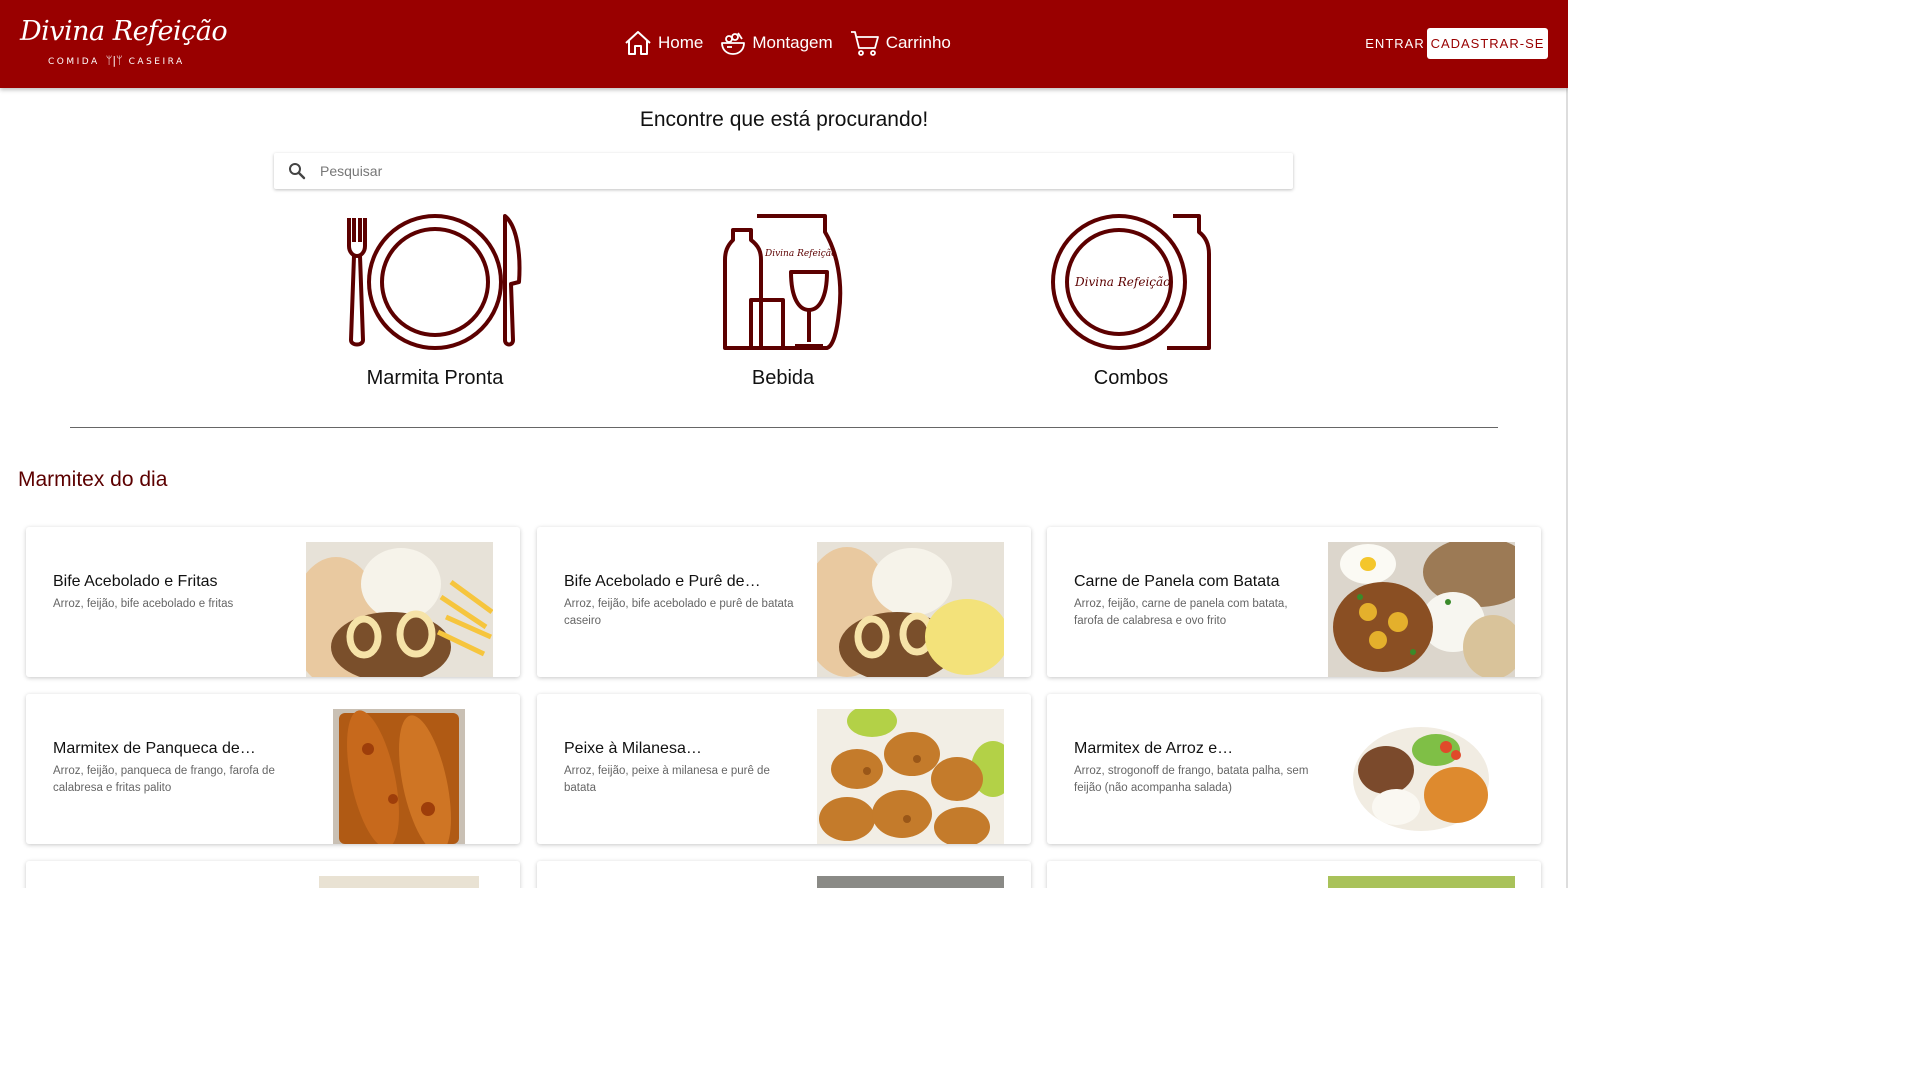 Image resolution: width=1907 pixels, height=1080 pixels. What do you see at coordinates (156, 62) in the screenshot?
I see `logo-sub-right: CASEIRA` at bounding box center [156, 62].